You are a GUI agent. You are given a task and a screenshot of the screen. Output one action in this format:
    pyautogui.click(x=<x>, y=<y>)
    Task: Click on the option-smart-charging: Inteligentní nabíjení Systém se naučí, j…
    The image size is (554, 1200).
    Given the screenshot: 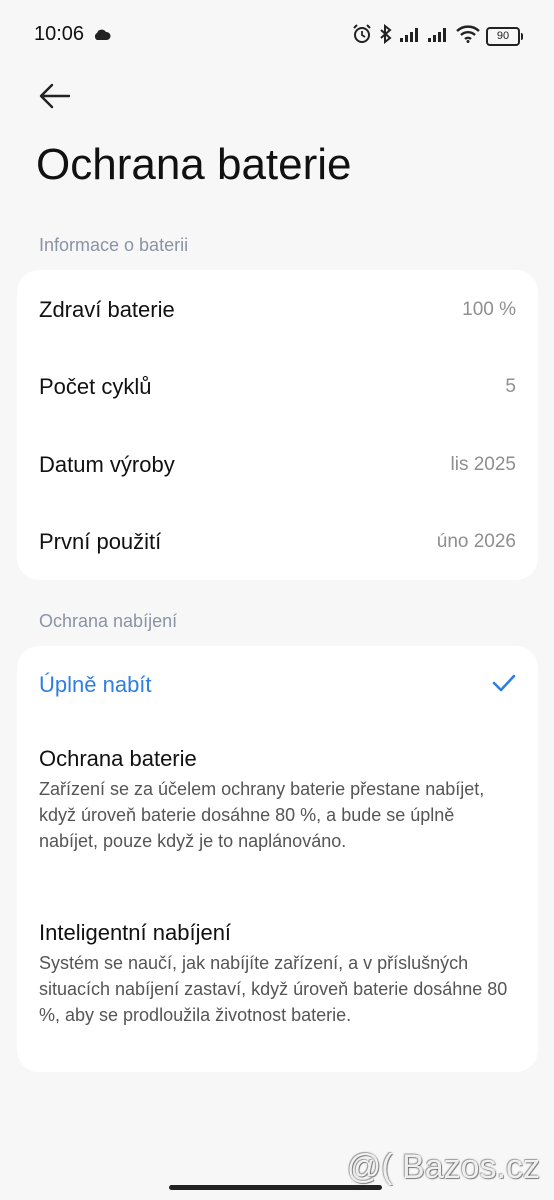 What is the action you would take?
    pyautogui.click(x=277, y=974)
    